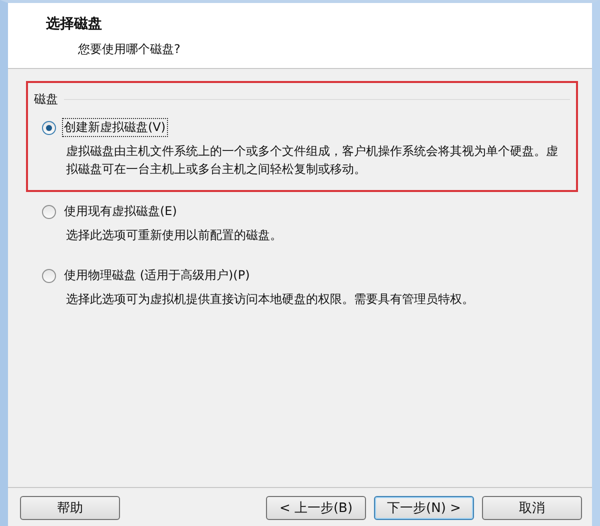  I want to click on dialog-button: 下一步(N) >, so click(424, 508).